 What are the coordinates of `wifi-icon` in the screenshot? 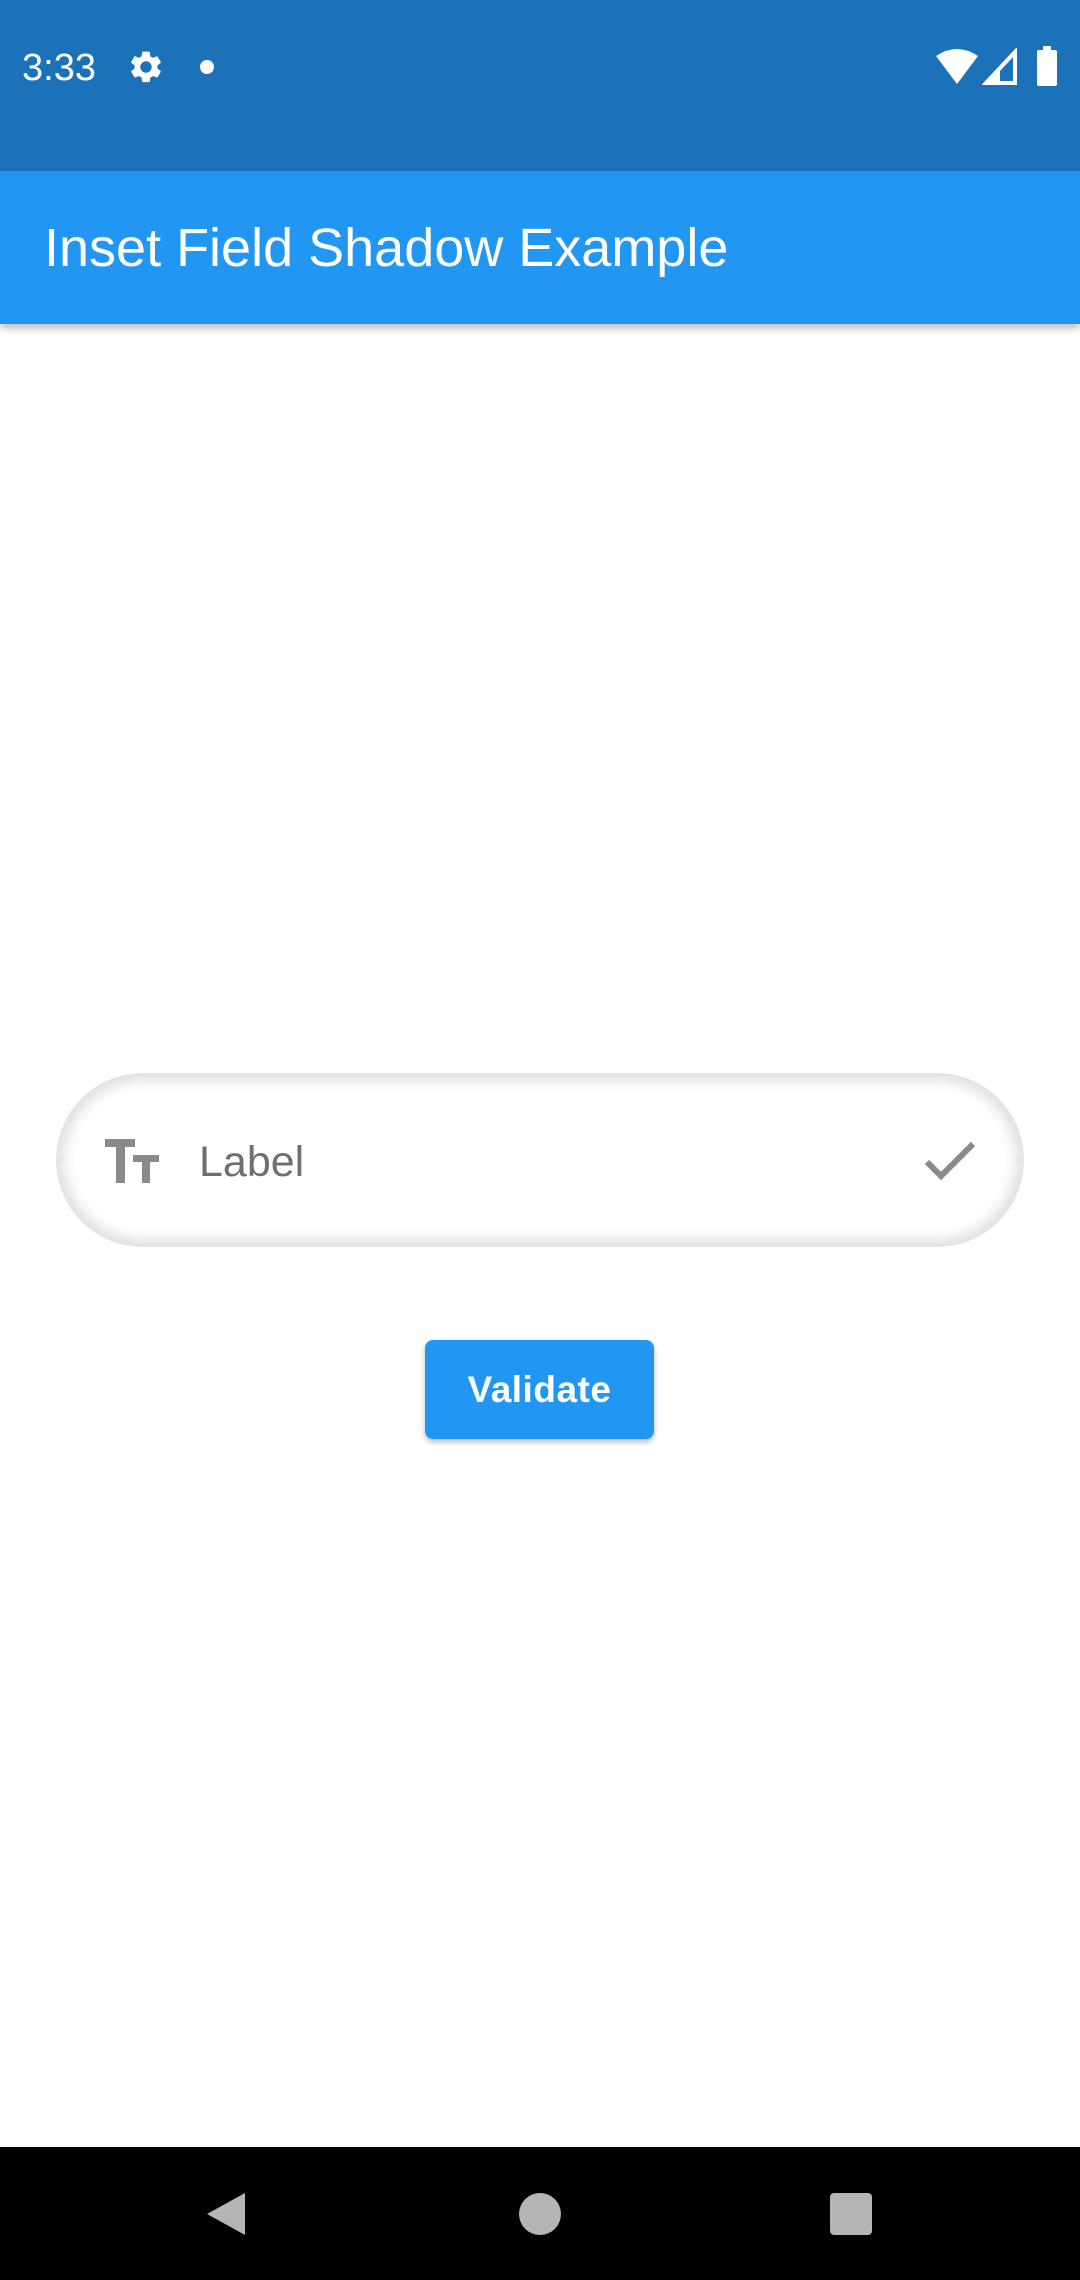 It's located at (957, 67).